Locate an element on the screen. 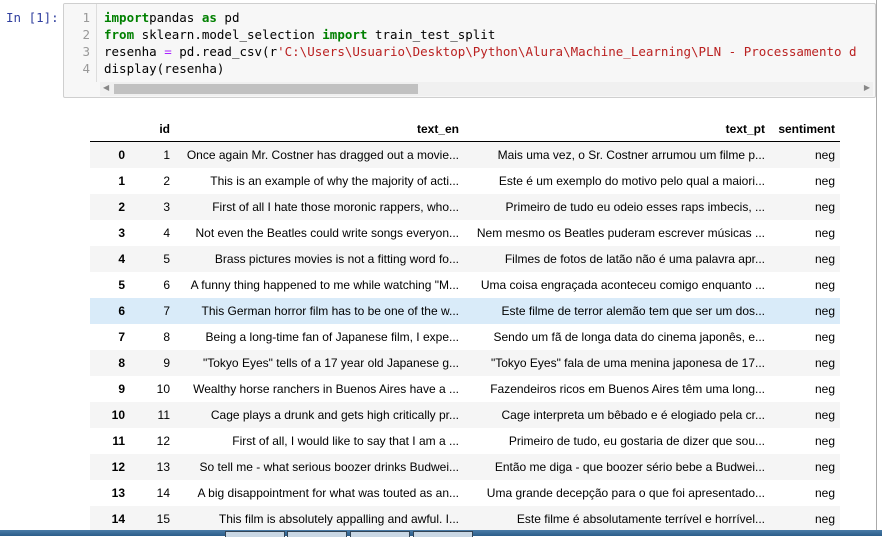 This screenshot has height=537, width=882. row-index: 8 is located at coordinates (121, 363).